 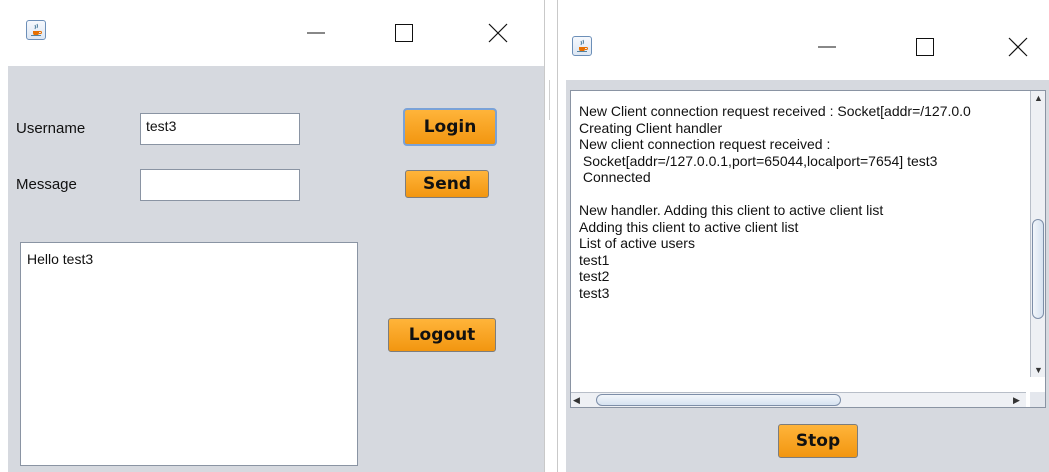 I want to click on horizontal-scrollbar: ◀ ▶, so click(x=798, y=399).